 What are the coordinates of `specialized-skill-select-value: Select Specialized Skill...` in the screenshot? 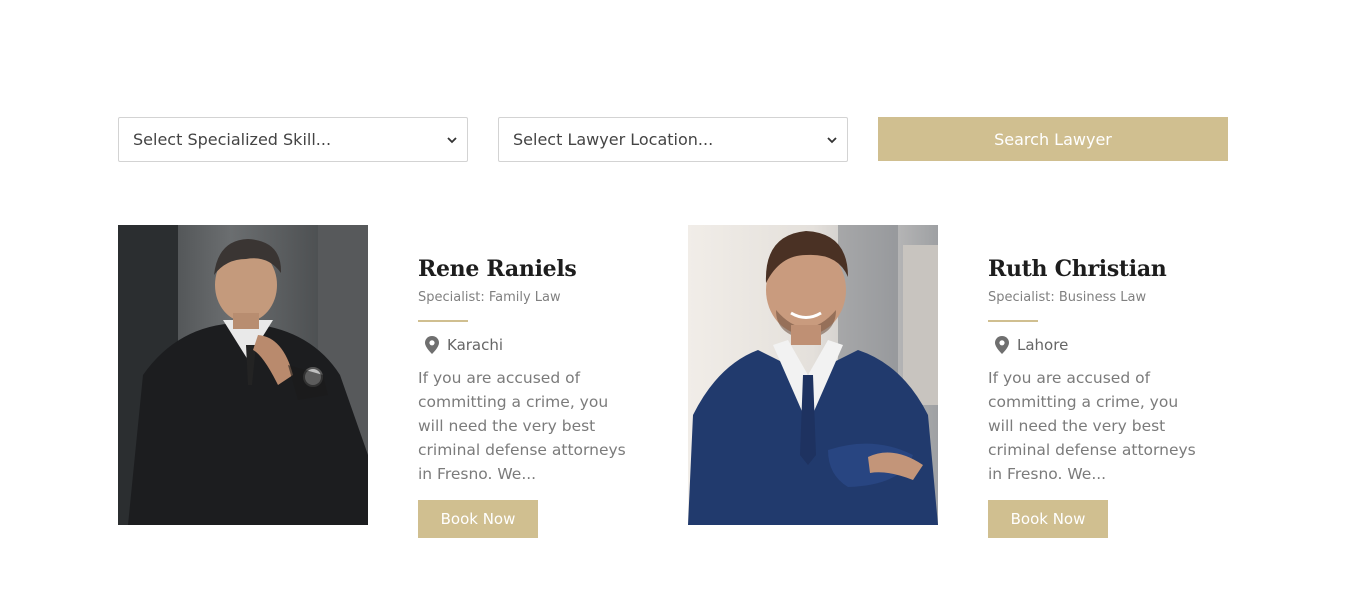 It's located at (232, 139).